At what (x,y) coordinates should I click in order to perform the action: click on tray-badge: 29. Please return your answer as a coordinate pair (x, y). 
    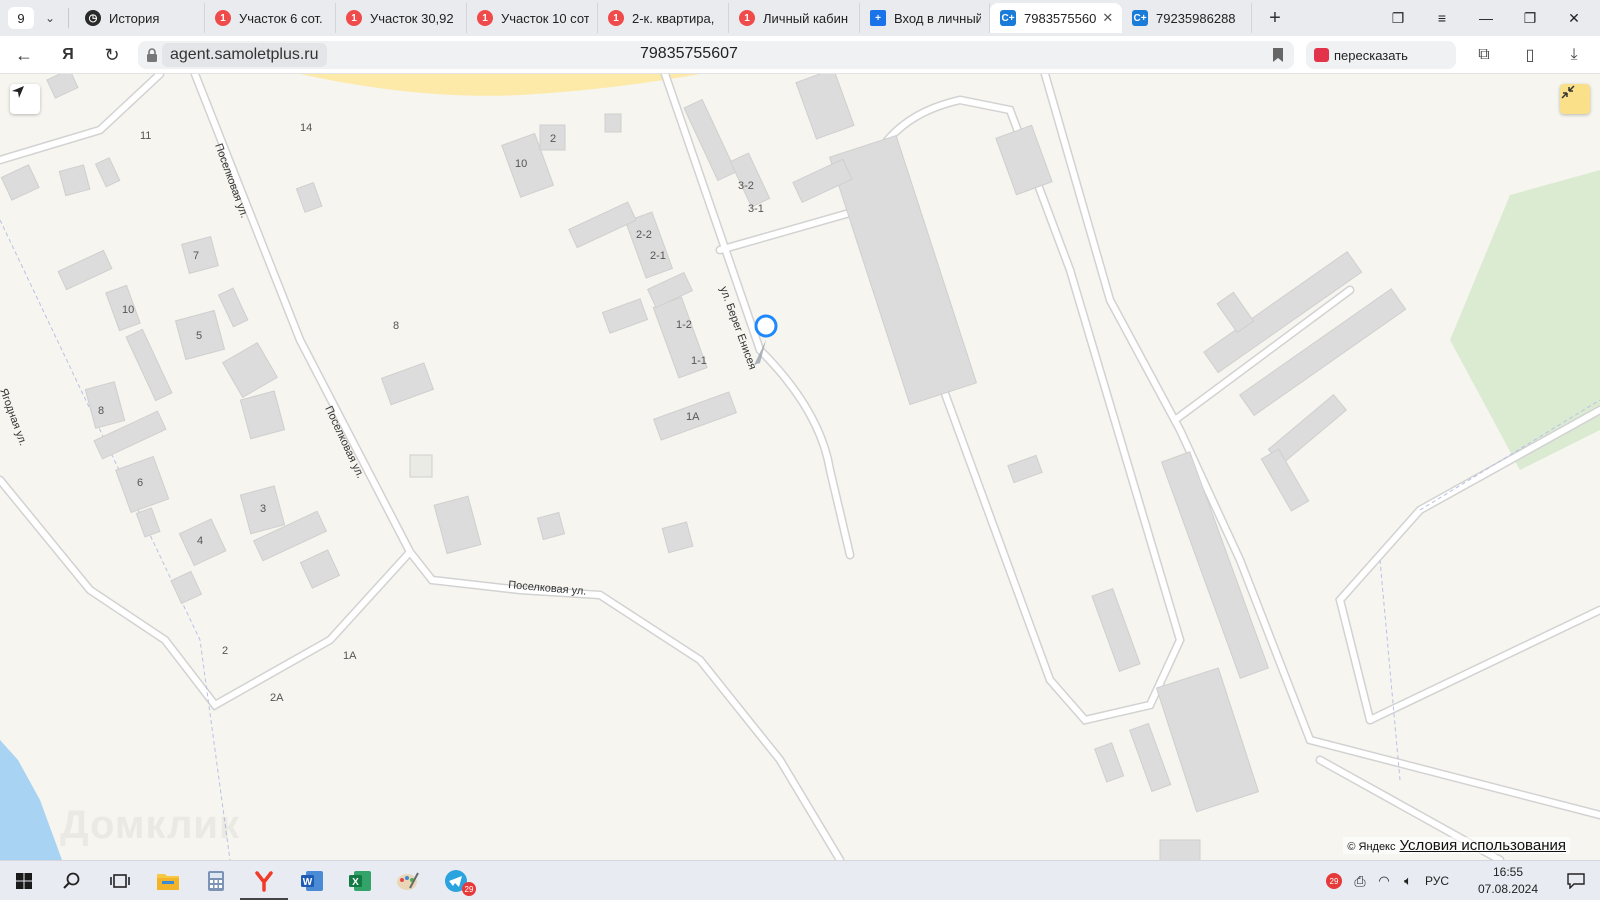
    Looking at the image, I should click on (1334, 881).